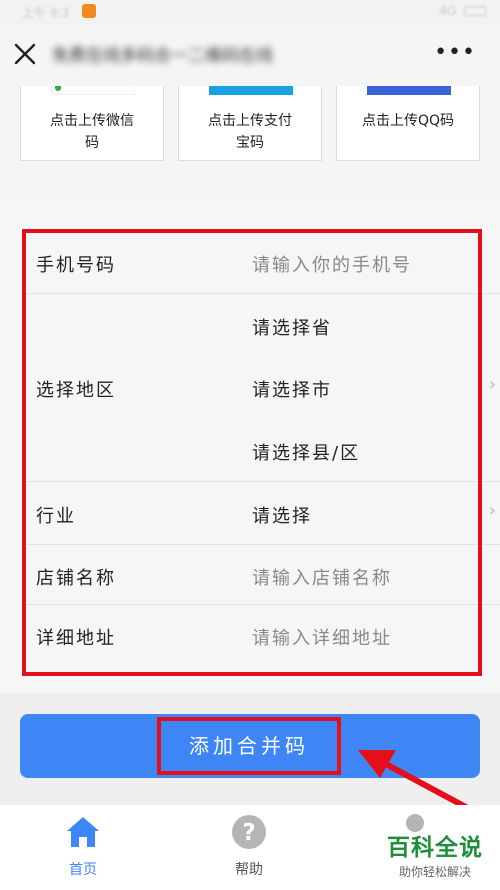 The height and width of the screenshot is (890, 500). I want to click on qq-pay-thumbnail, so click(409, 90).